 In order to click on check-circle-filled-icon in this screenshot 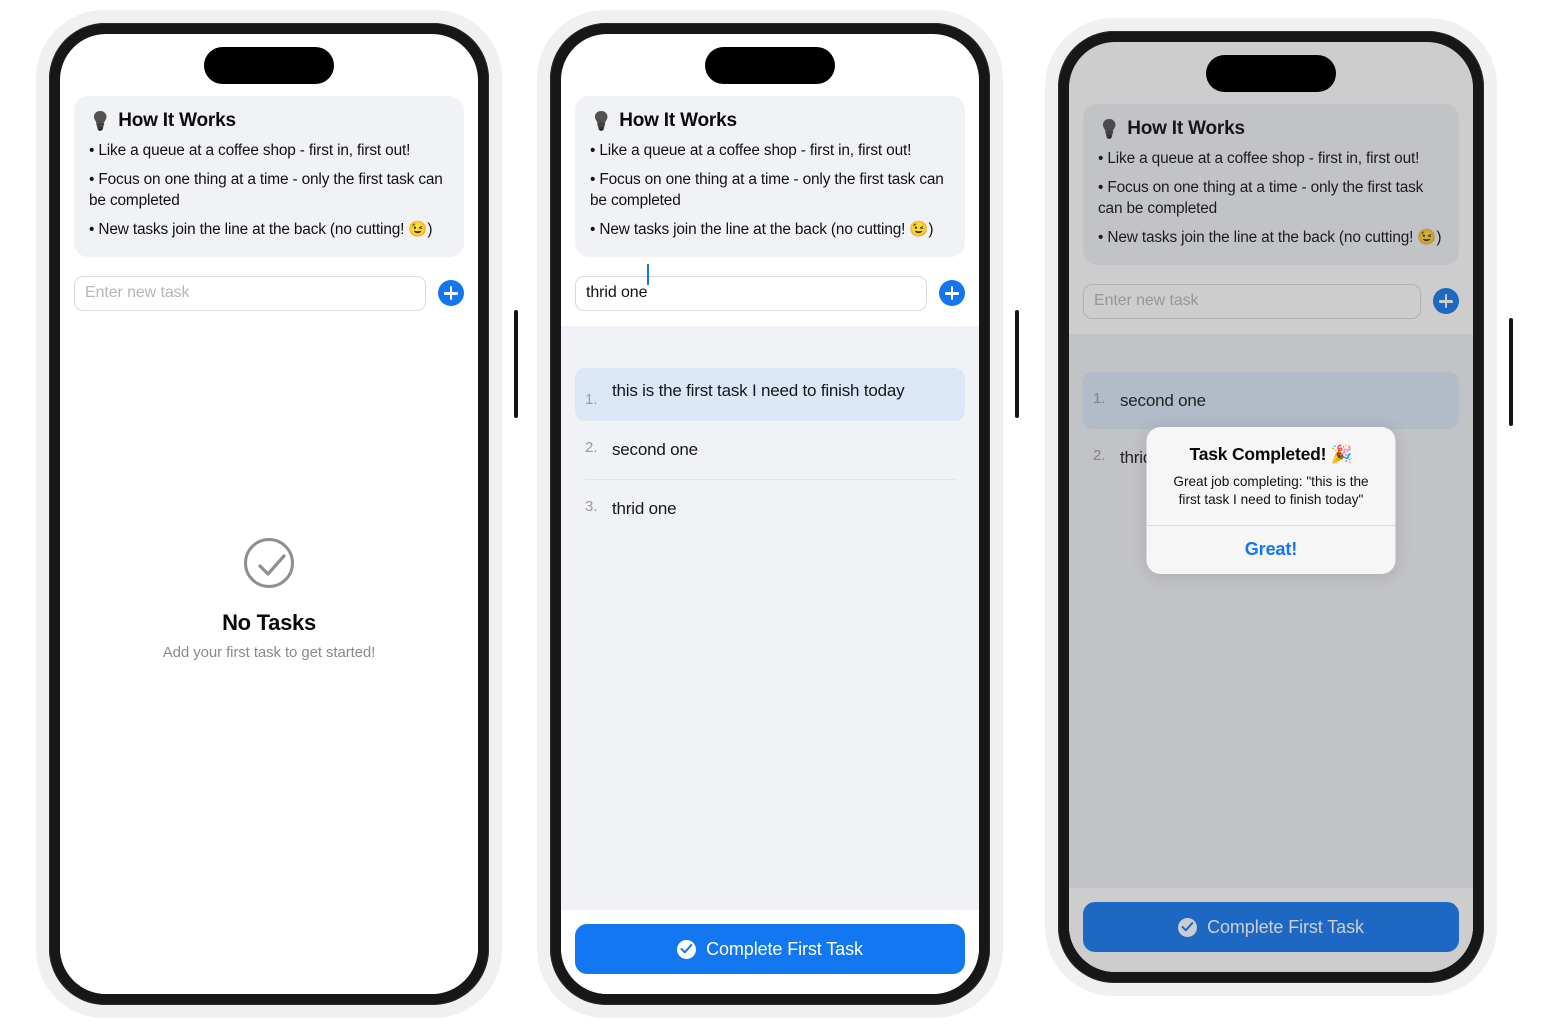, I will do `click(687, 949)`.